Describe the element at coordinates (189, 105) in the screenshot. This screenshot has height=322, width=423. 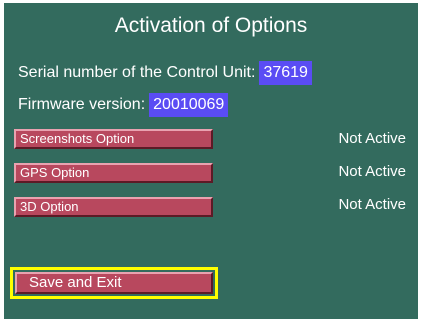
I see `firmware-version-value: 20010069` at that location.